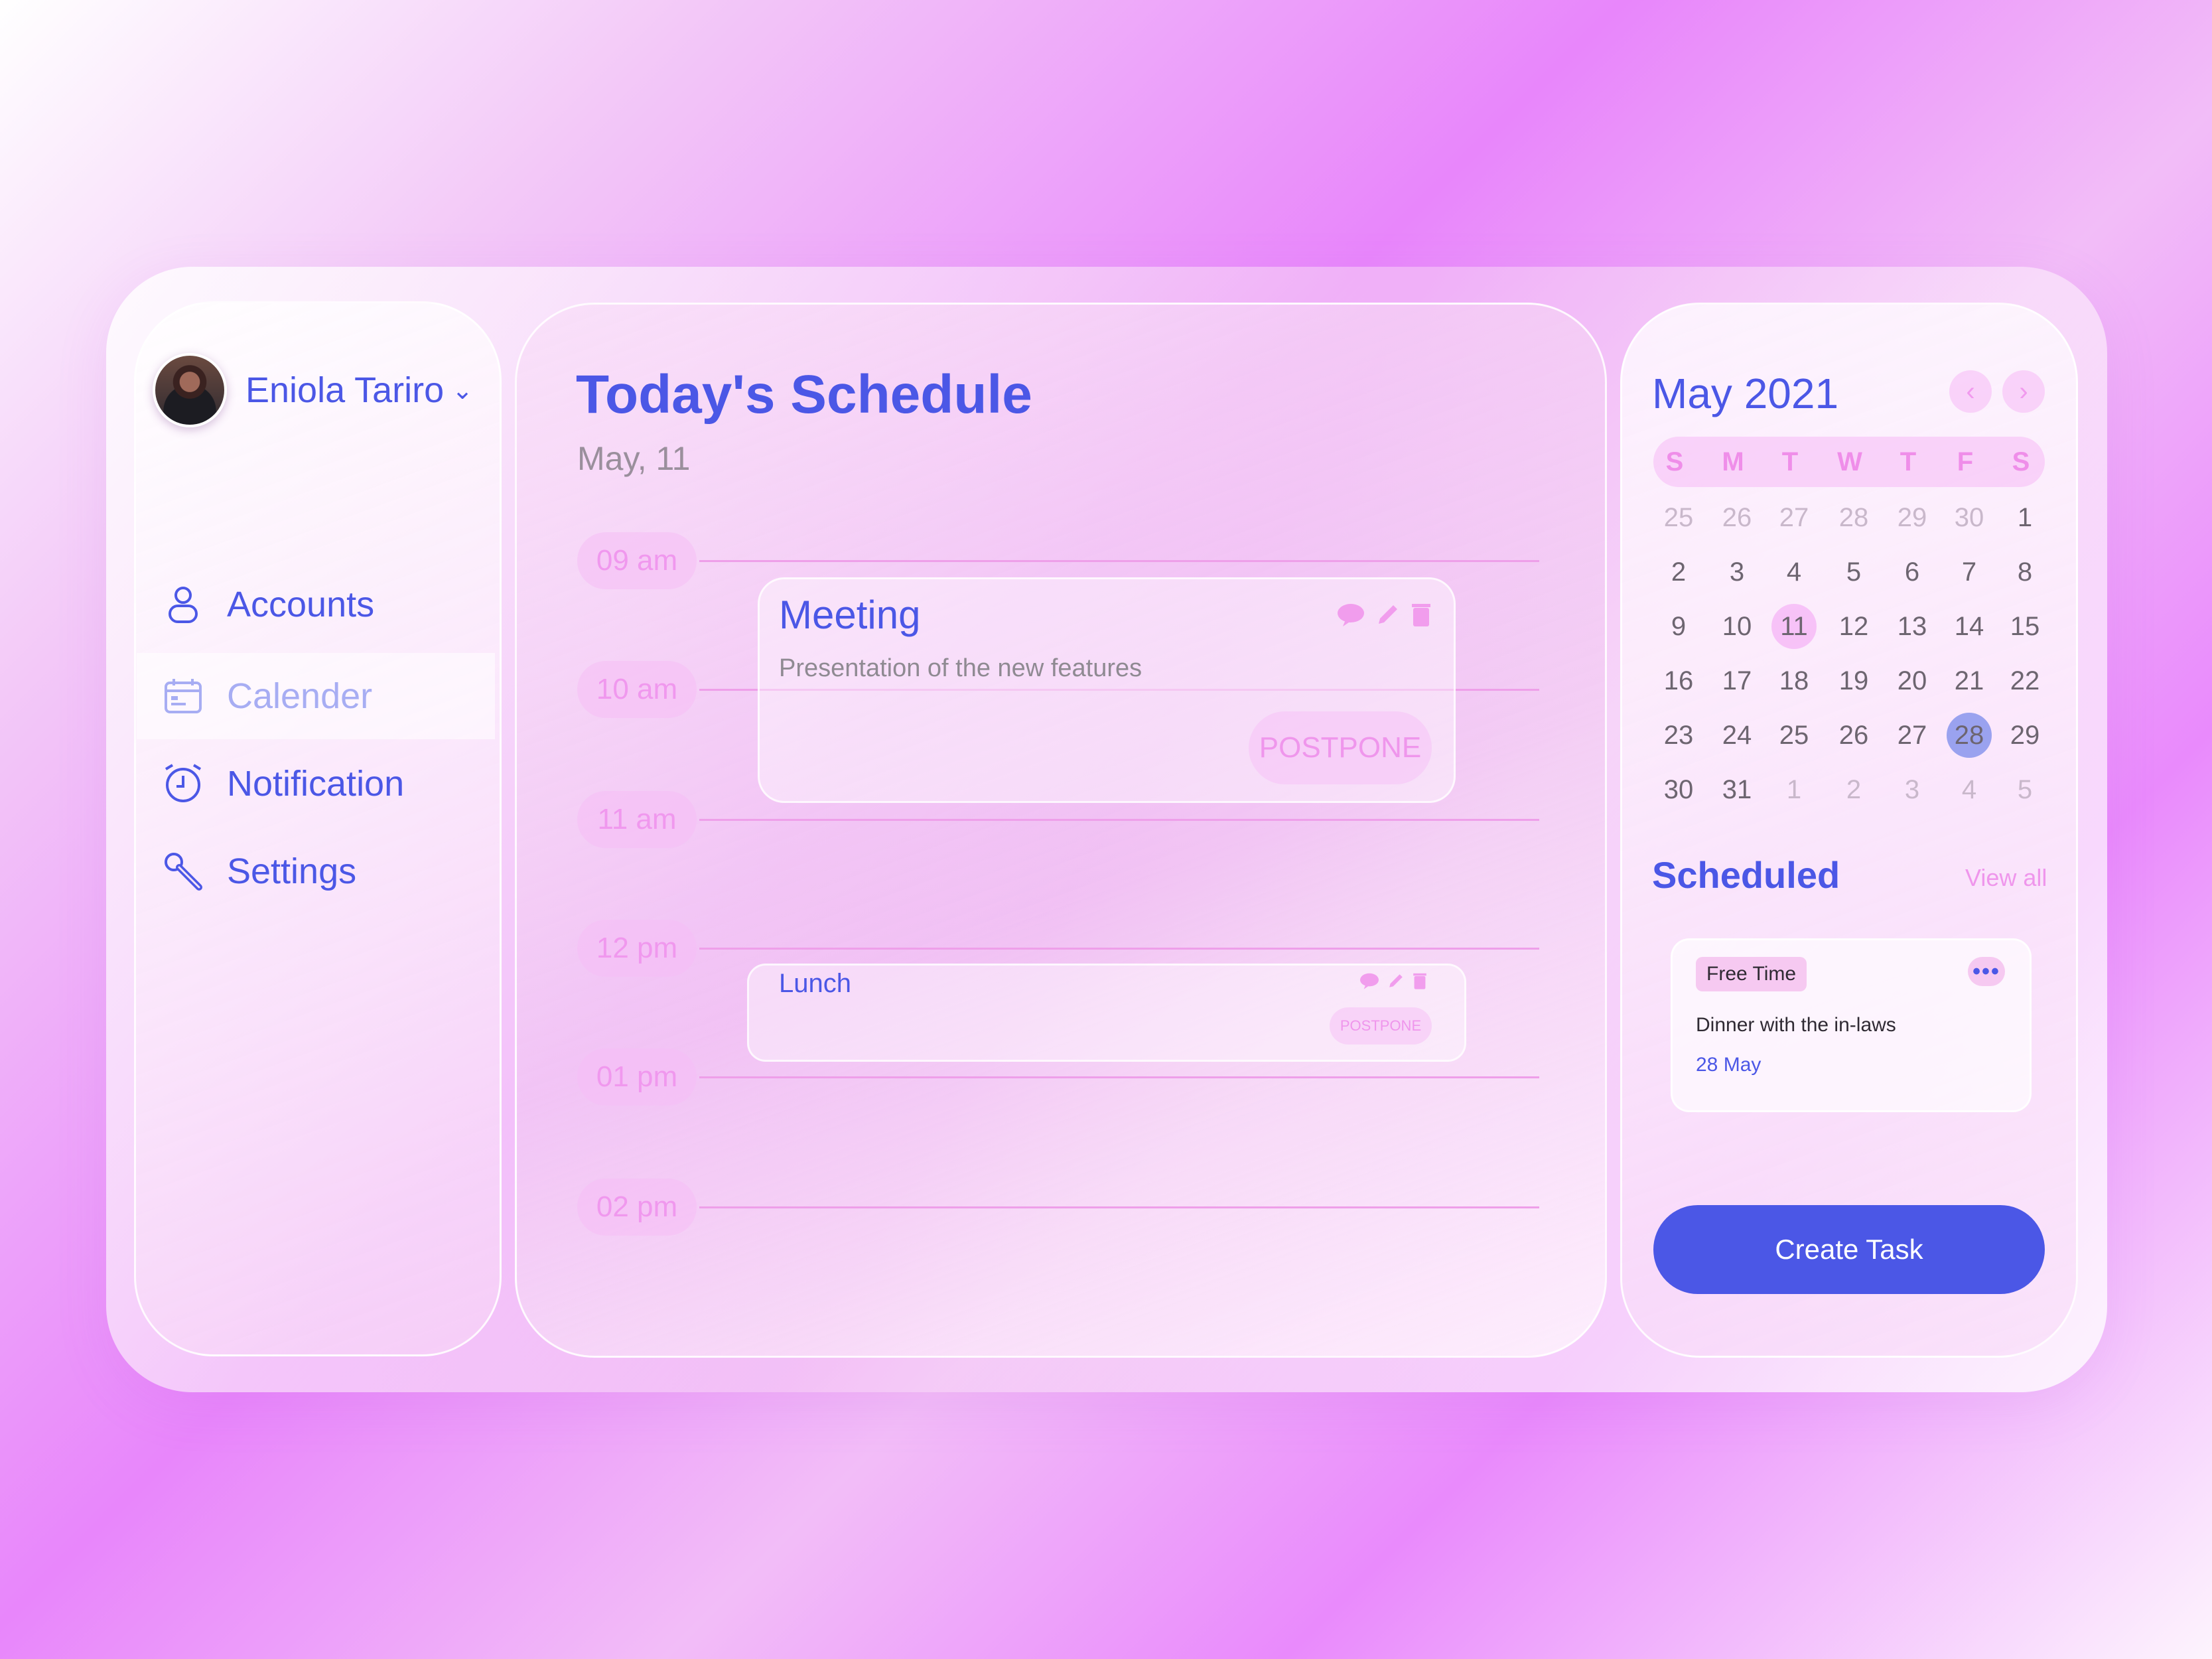  I want to click on sidebar-item-label: Notification, so click(316, 784).